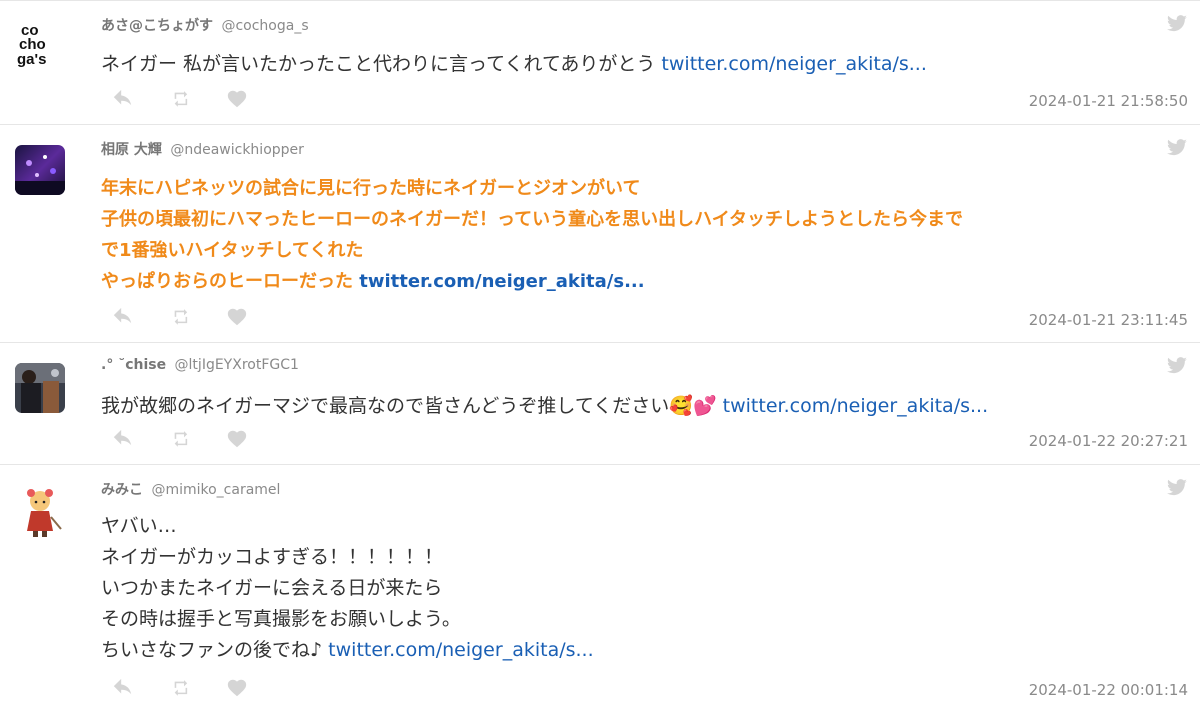 Image resolution: width=1200 pixels, height=713 pixels. Describe the element at coordinates (40, 44) in the screenshot. I see `avatar: co cho ga's` at that location.